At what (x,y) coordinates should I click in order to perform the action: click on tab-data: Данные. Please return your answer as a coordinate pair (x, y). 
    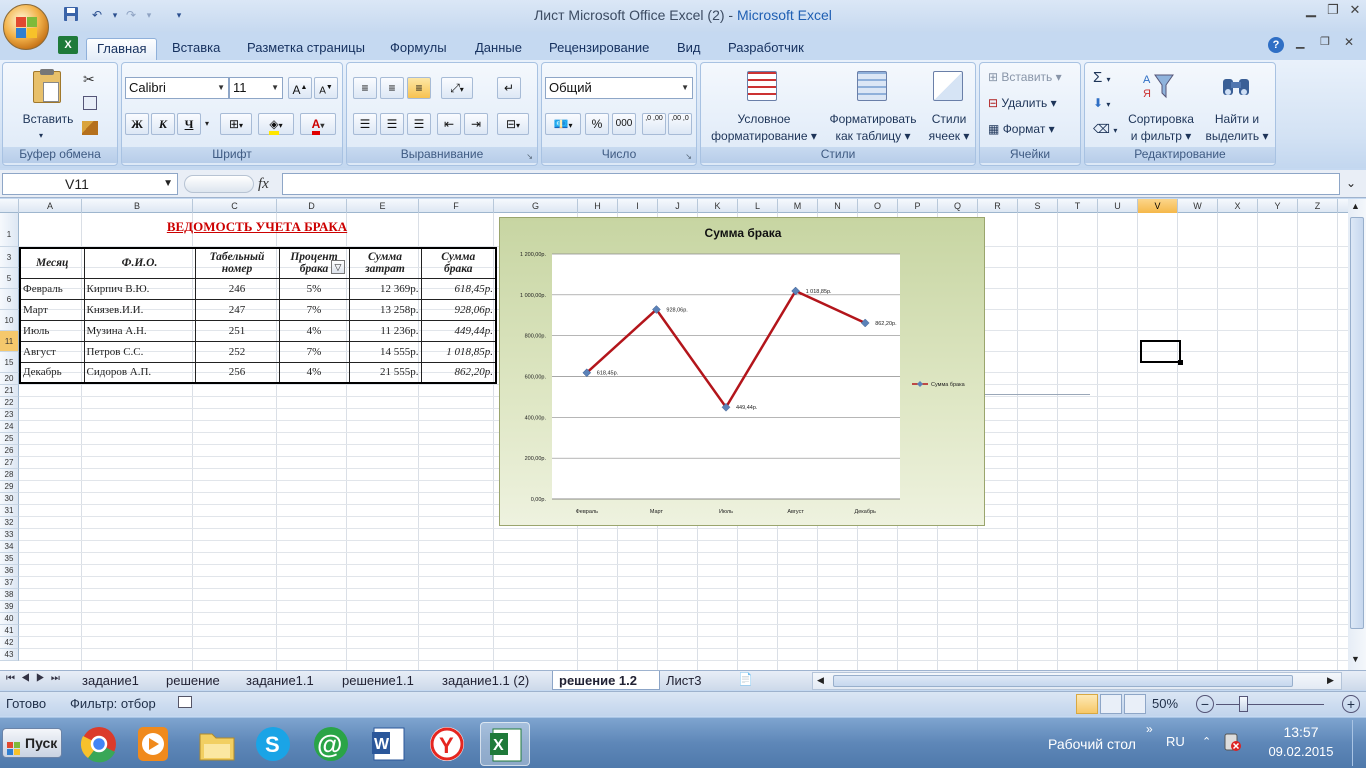
    Looking at the image, I should click on (498, 49).